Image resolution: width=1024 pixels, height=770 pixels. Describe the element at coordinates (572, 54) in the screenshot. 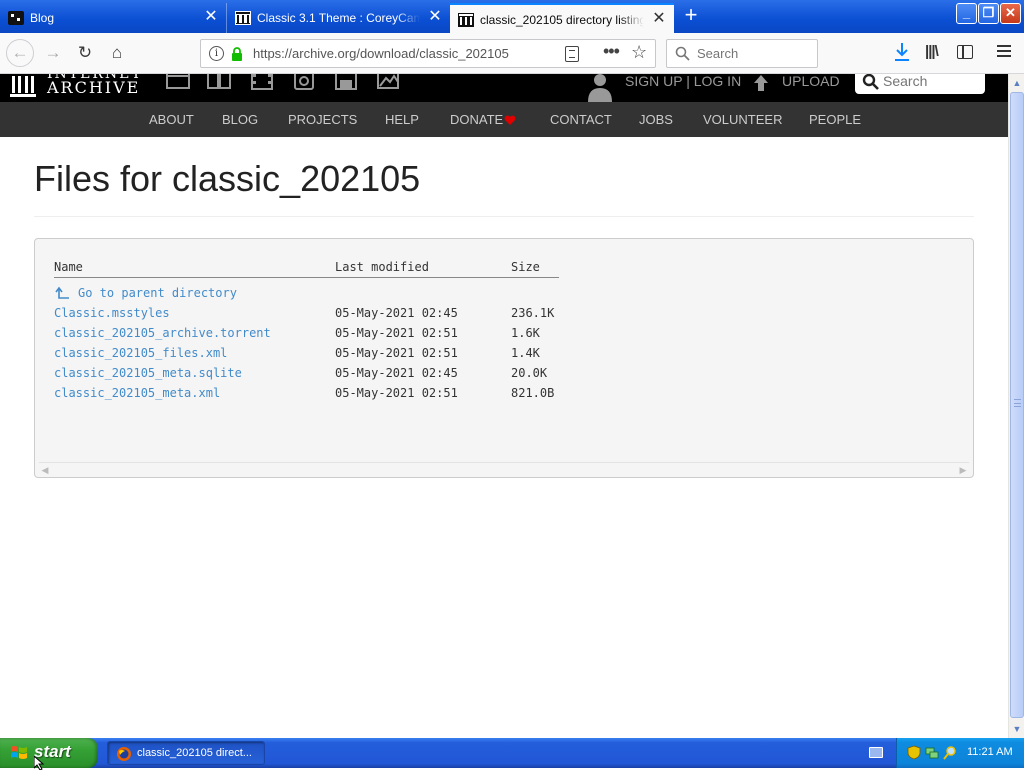

I see `reader-view-icon` at that location.